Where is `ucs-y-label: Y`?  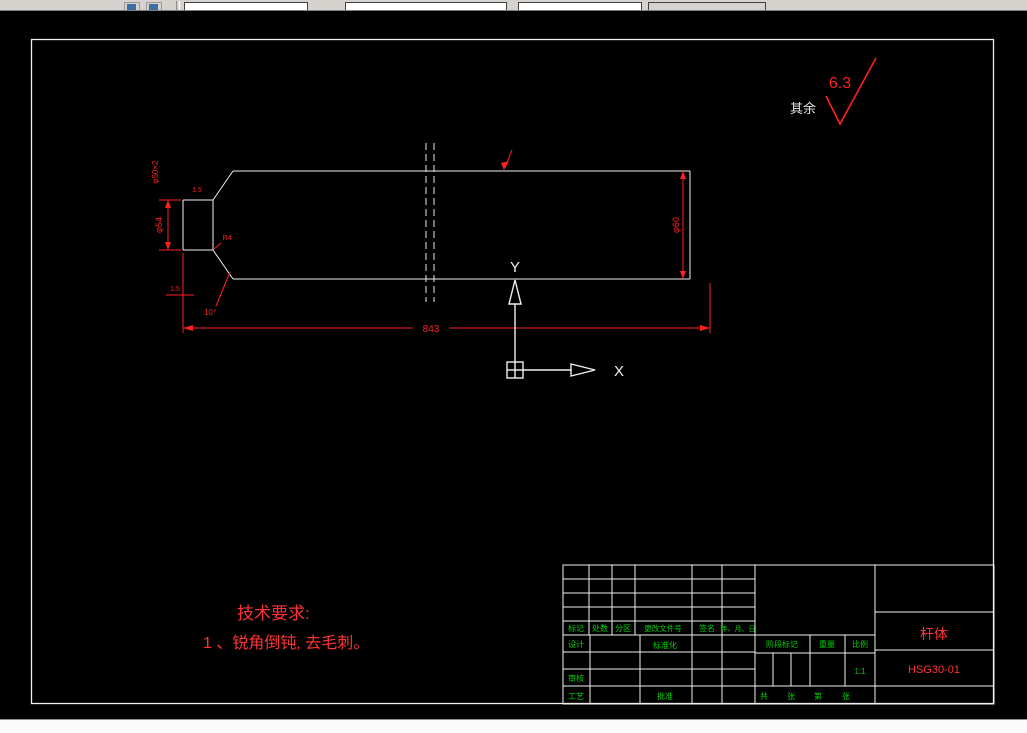
ucs-y-label: Y is located at coordinates (515, 267).